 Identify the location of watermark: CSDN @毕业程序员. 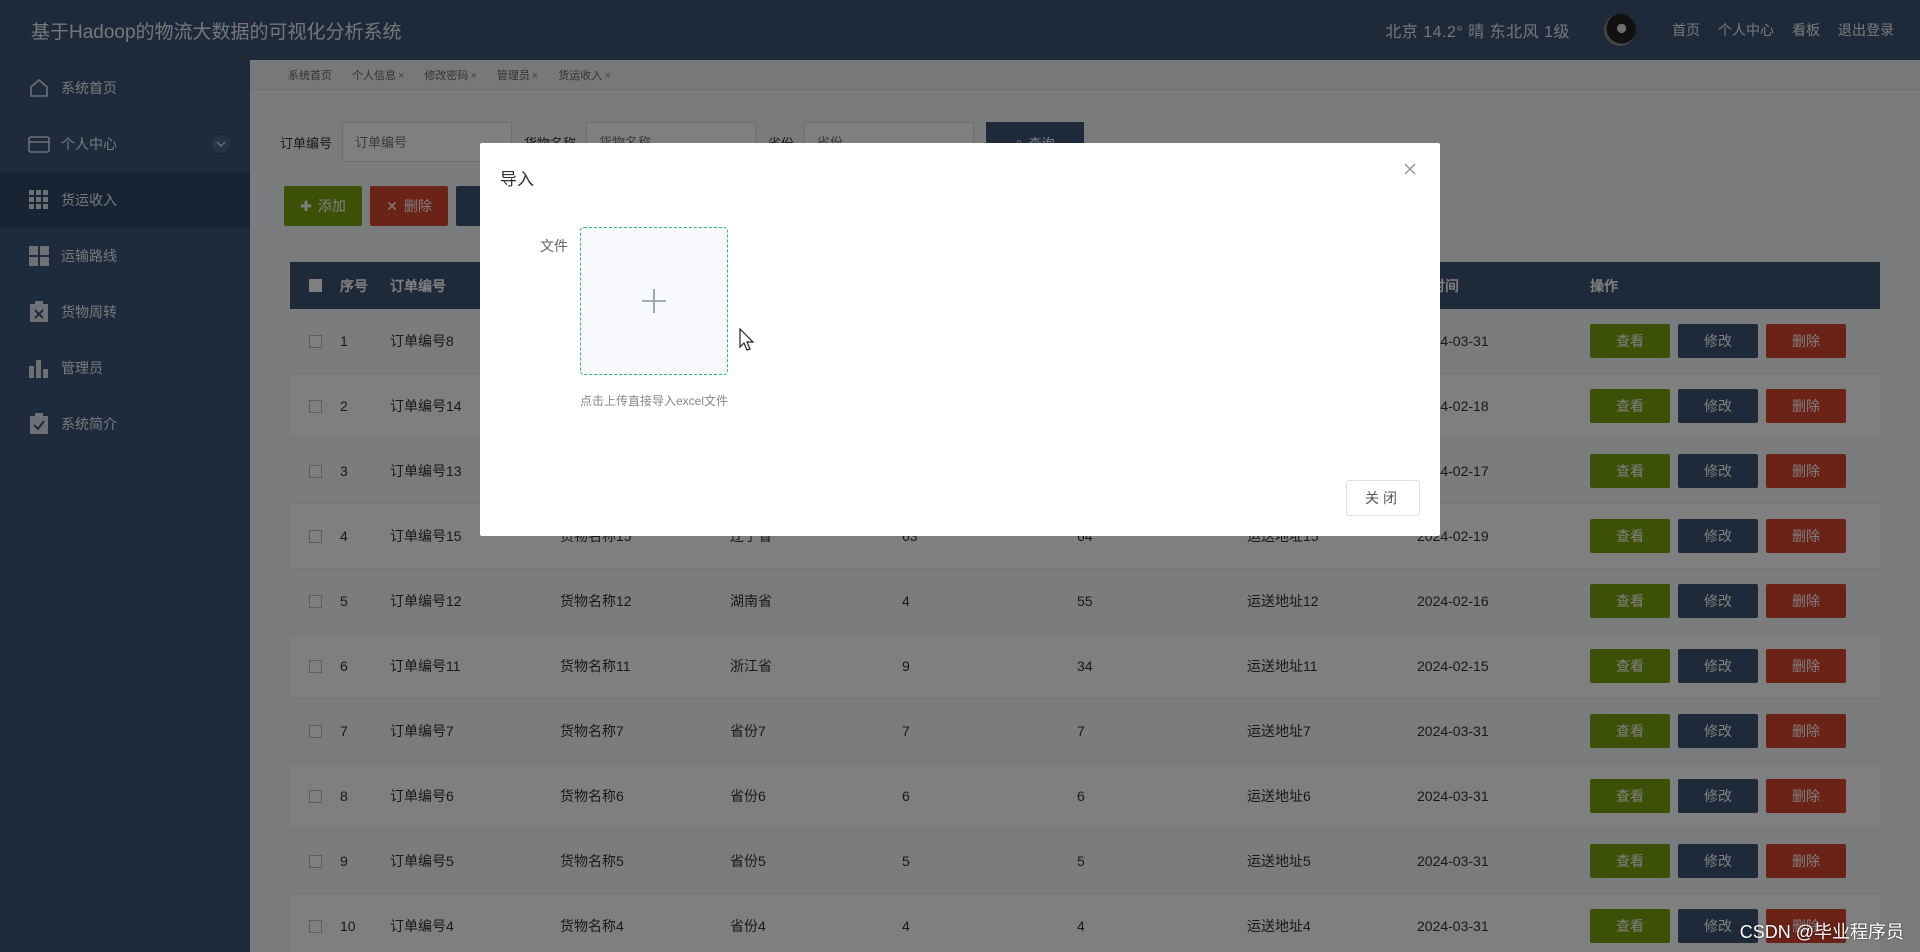
(1821, 932).